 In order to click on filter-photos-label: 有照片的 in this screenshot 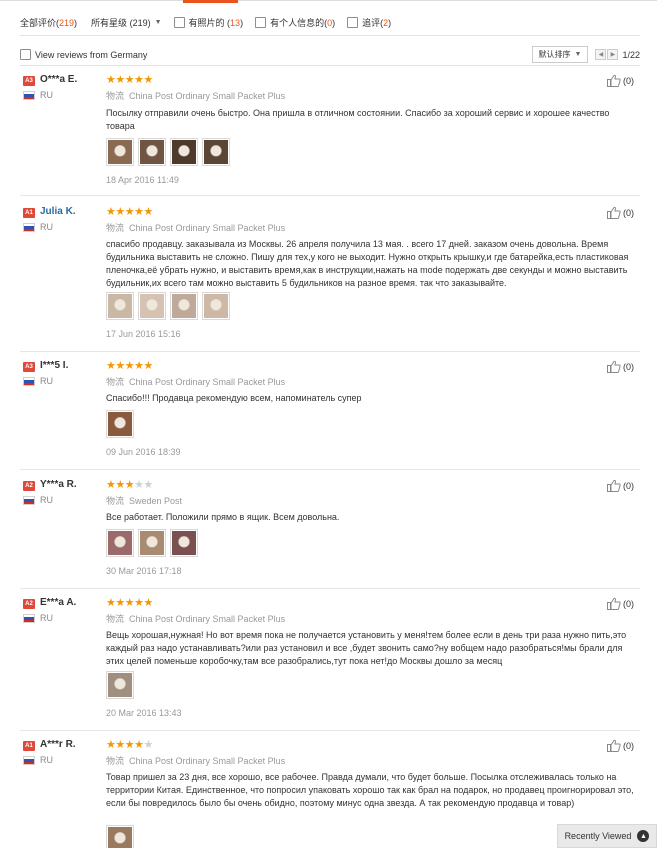, I will do `click(206, 23)`.